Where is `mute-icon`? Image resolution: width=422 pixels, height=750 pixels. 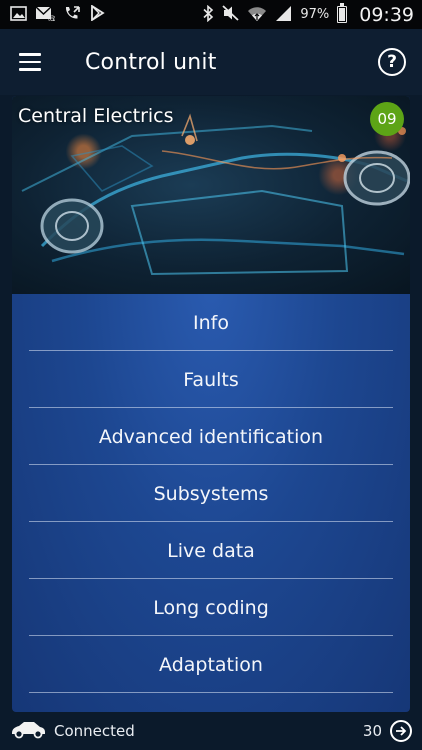
mute-icon is located at coordinates (230, 14).